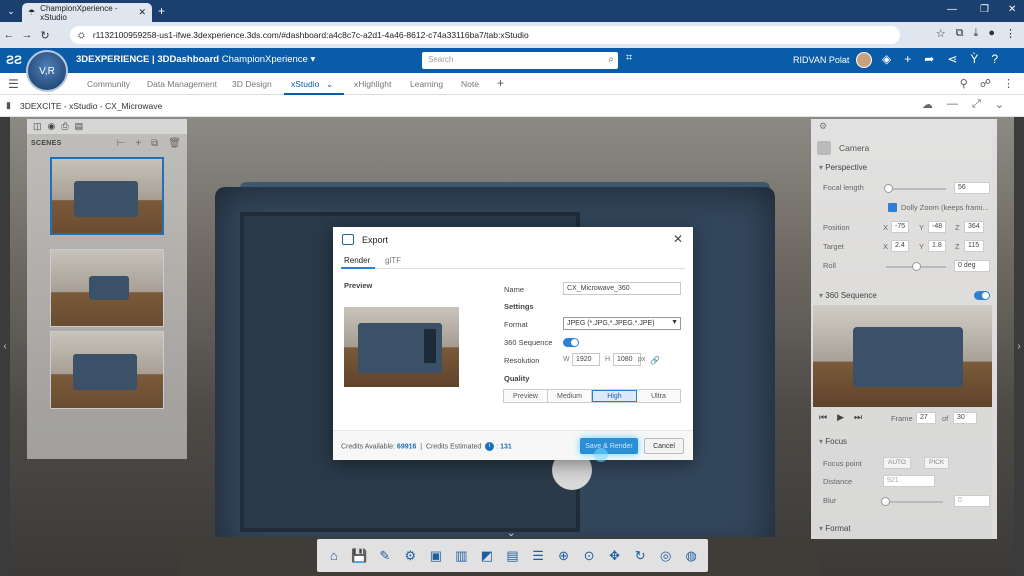  I want to click on format-section: Format, so click(834, 528).